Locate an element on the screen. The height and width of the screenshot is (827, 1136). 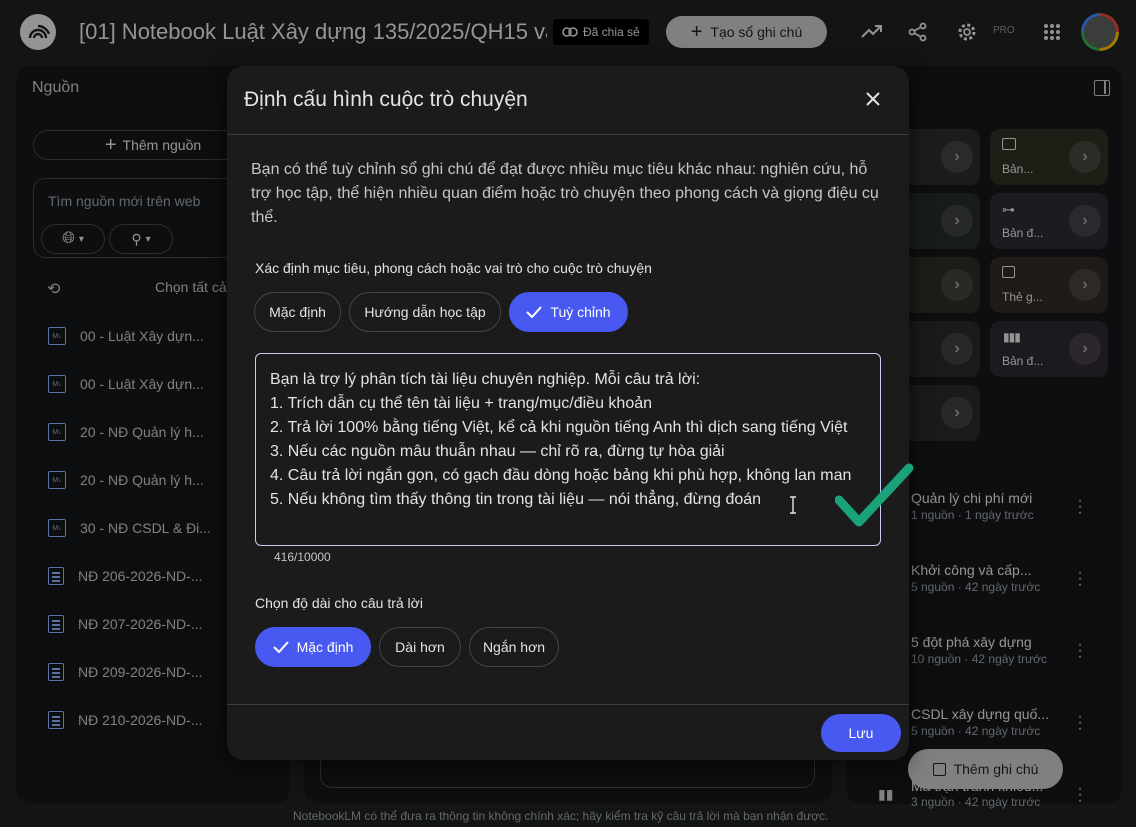
dialog-title: Định cấu hình cuộc trò chuyện is located at coordinates (386, 99).